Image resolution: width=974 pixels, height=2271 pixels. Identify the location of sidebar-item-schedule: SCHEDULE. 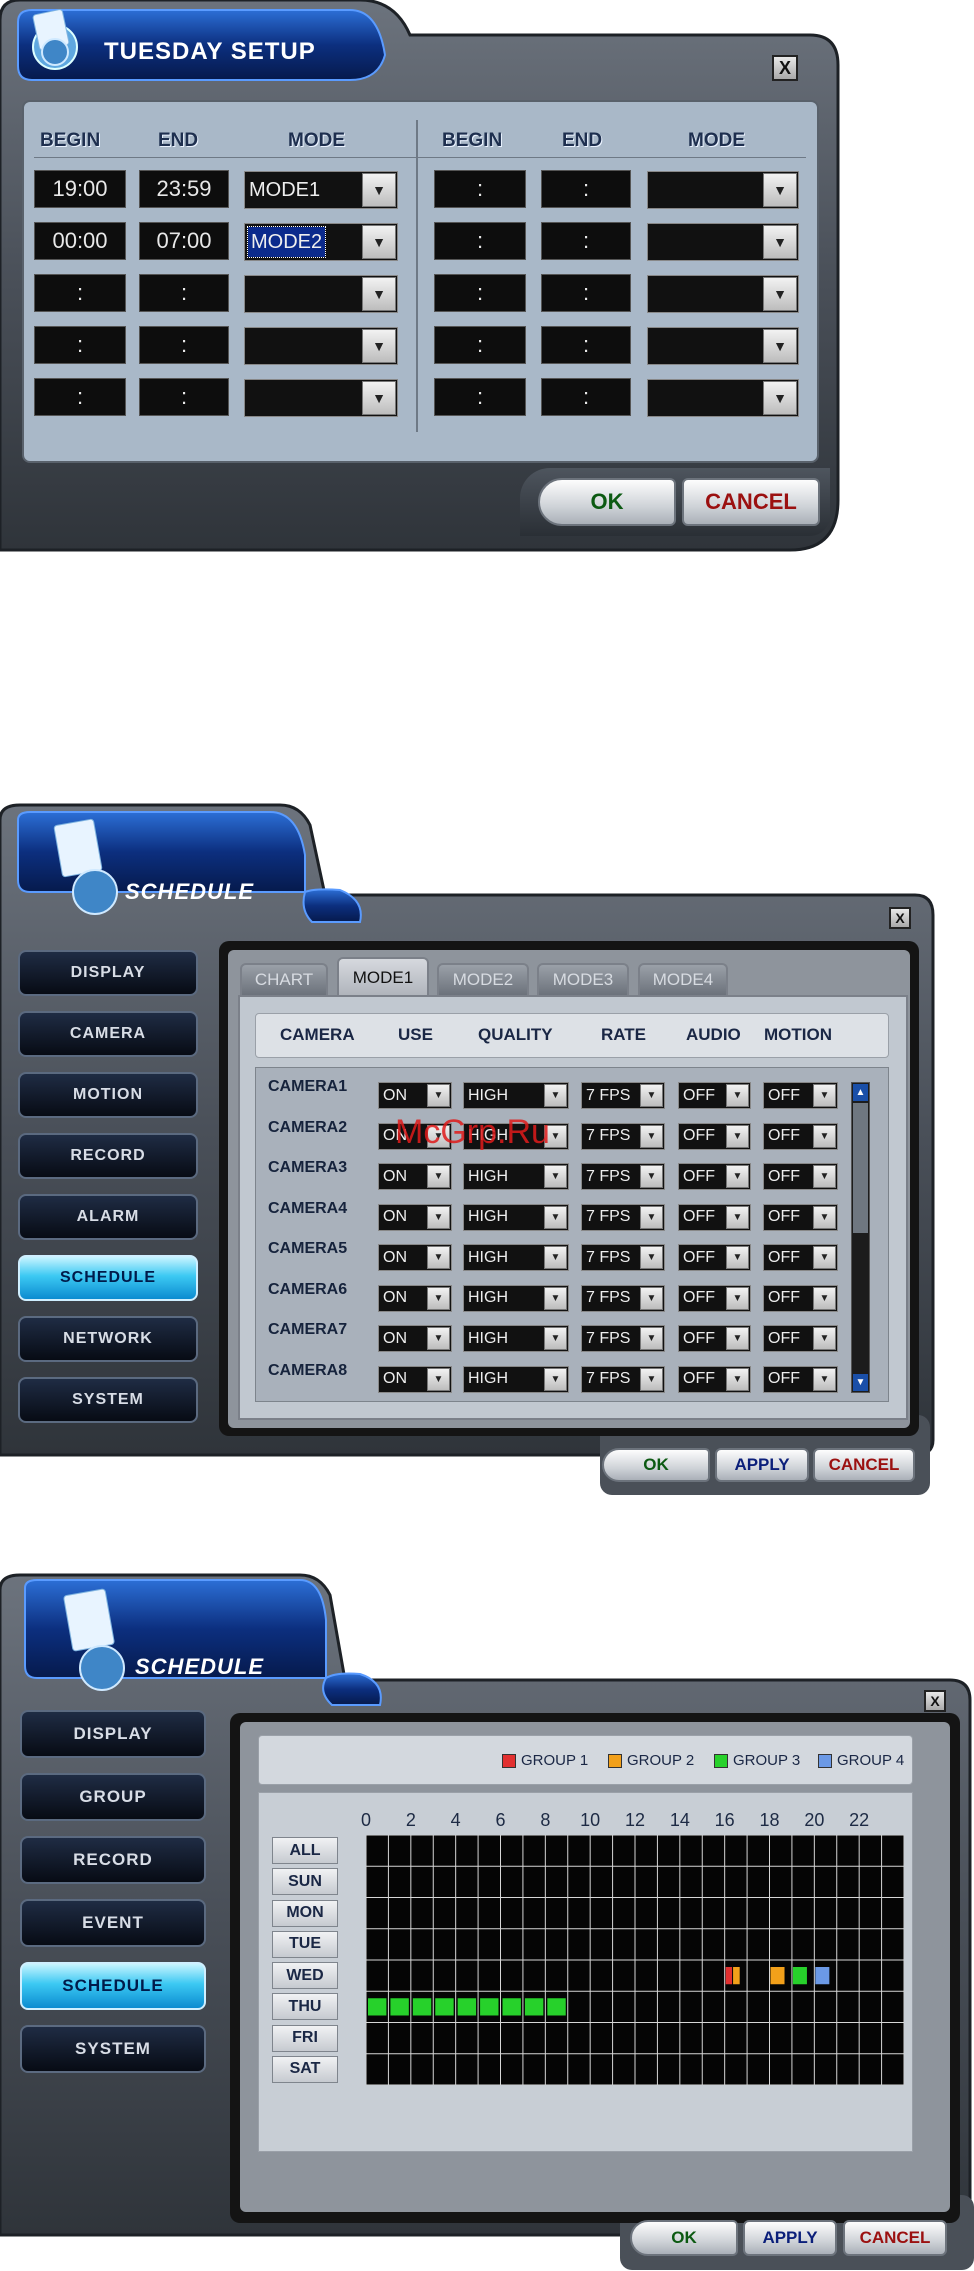
(113, 1986).